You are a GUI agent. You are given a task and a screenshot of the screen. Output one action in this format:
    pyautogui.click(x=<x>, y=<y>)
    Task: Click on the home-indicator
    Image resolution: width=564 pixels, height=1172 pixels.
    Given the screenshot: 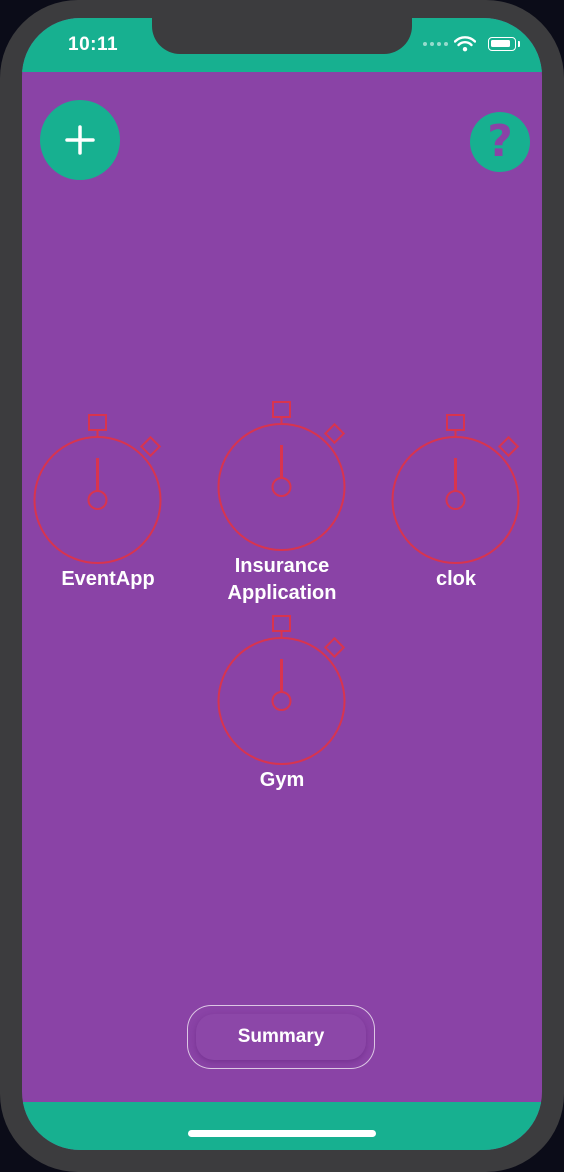 What is the action you would take?
    pyautogui.click(x=282, y=1133)
    